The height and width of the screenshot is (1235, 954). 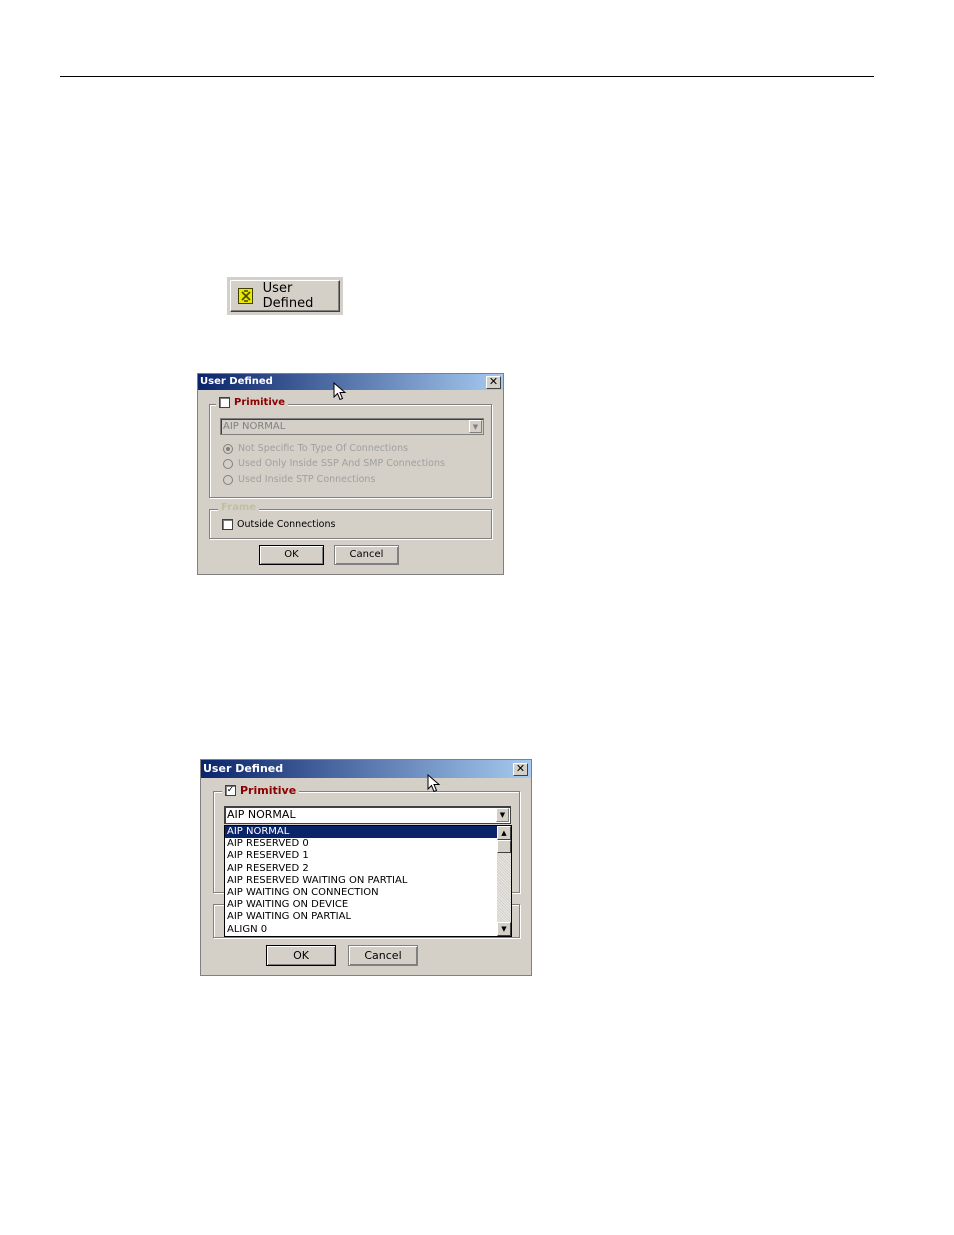 I want to click on frame-group: Frame Outside Connections, so click(x=350, y=520).